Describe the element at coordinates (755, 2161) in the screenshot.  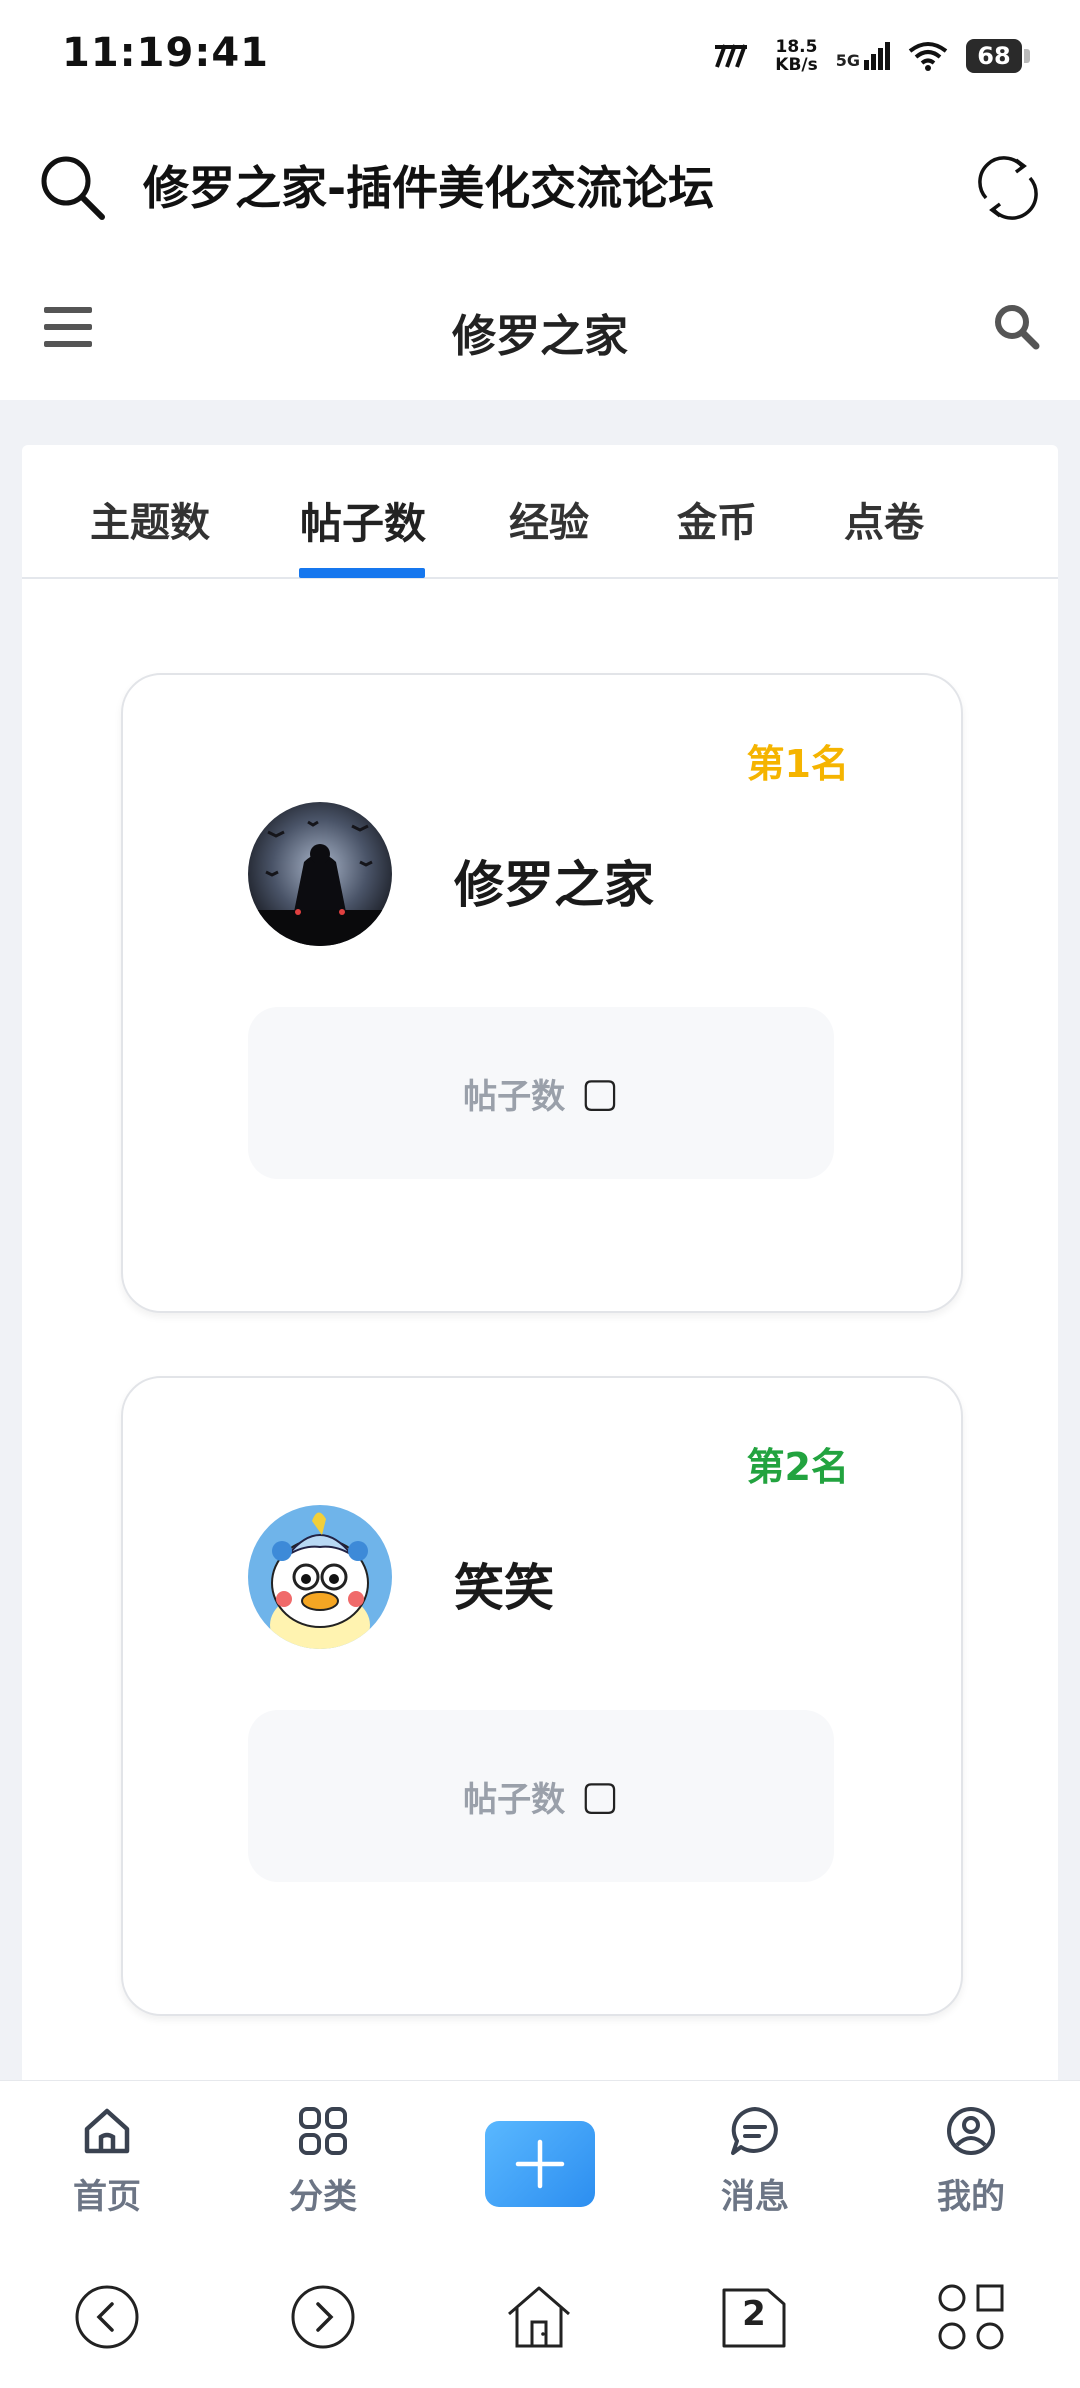
I see `nav-messages: 消息` at that location.